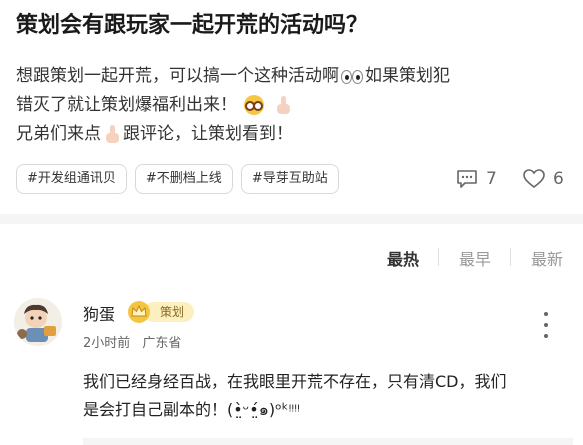 This screenshot has height=445, width=583. Describe the element at coordinates (192, 25) in the screenshot. I see `post-title: 策划会有跟玩家一起开荒的活动吗？` at that location.